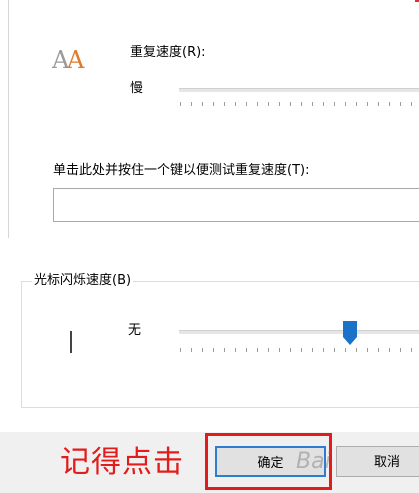 This screenshot has height=493, width=419. I want to click on cursor-none-label: 无, so click(135, 330).